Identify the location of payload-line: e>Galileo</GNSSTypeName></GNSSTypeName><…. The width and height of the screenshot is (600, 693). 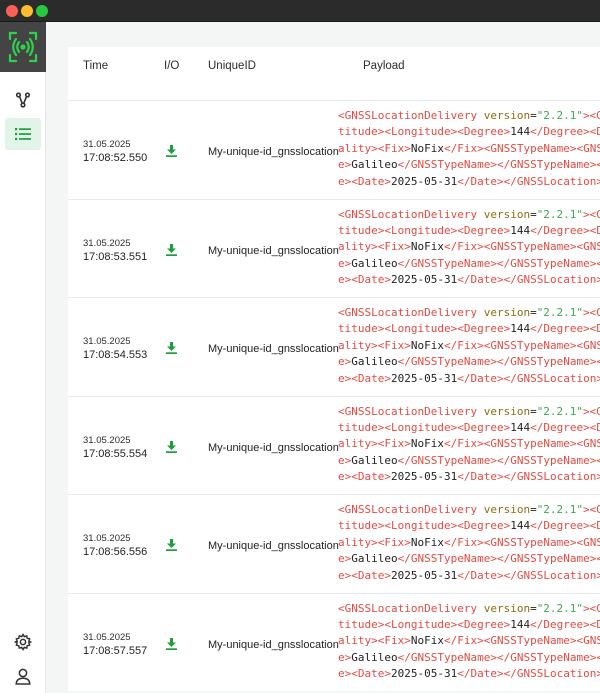
(469, 658).